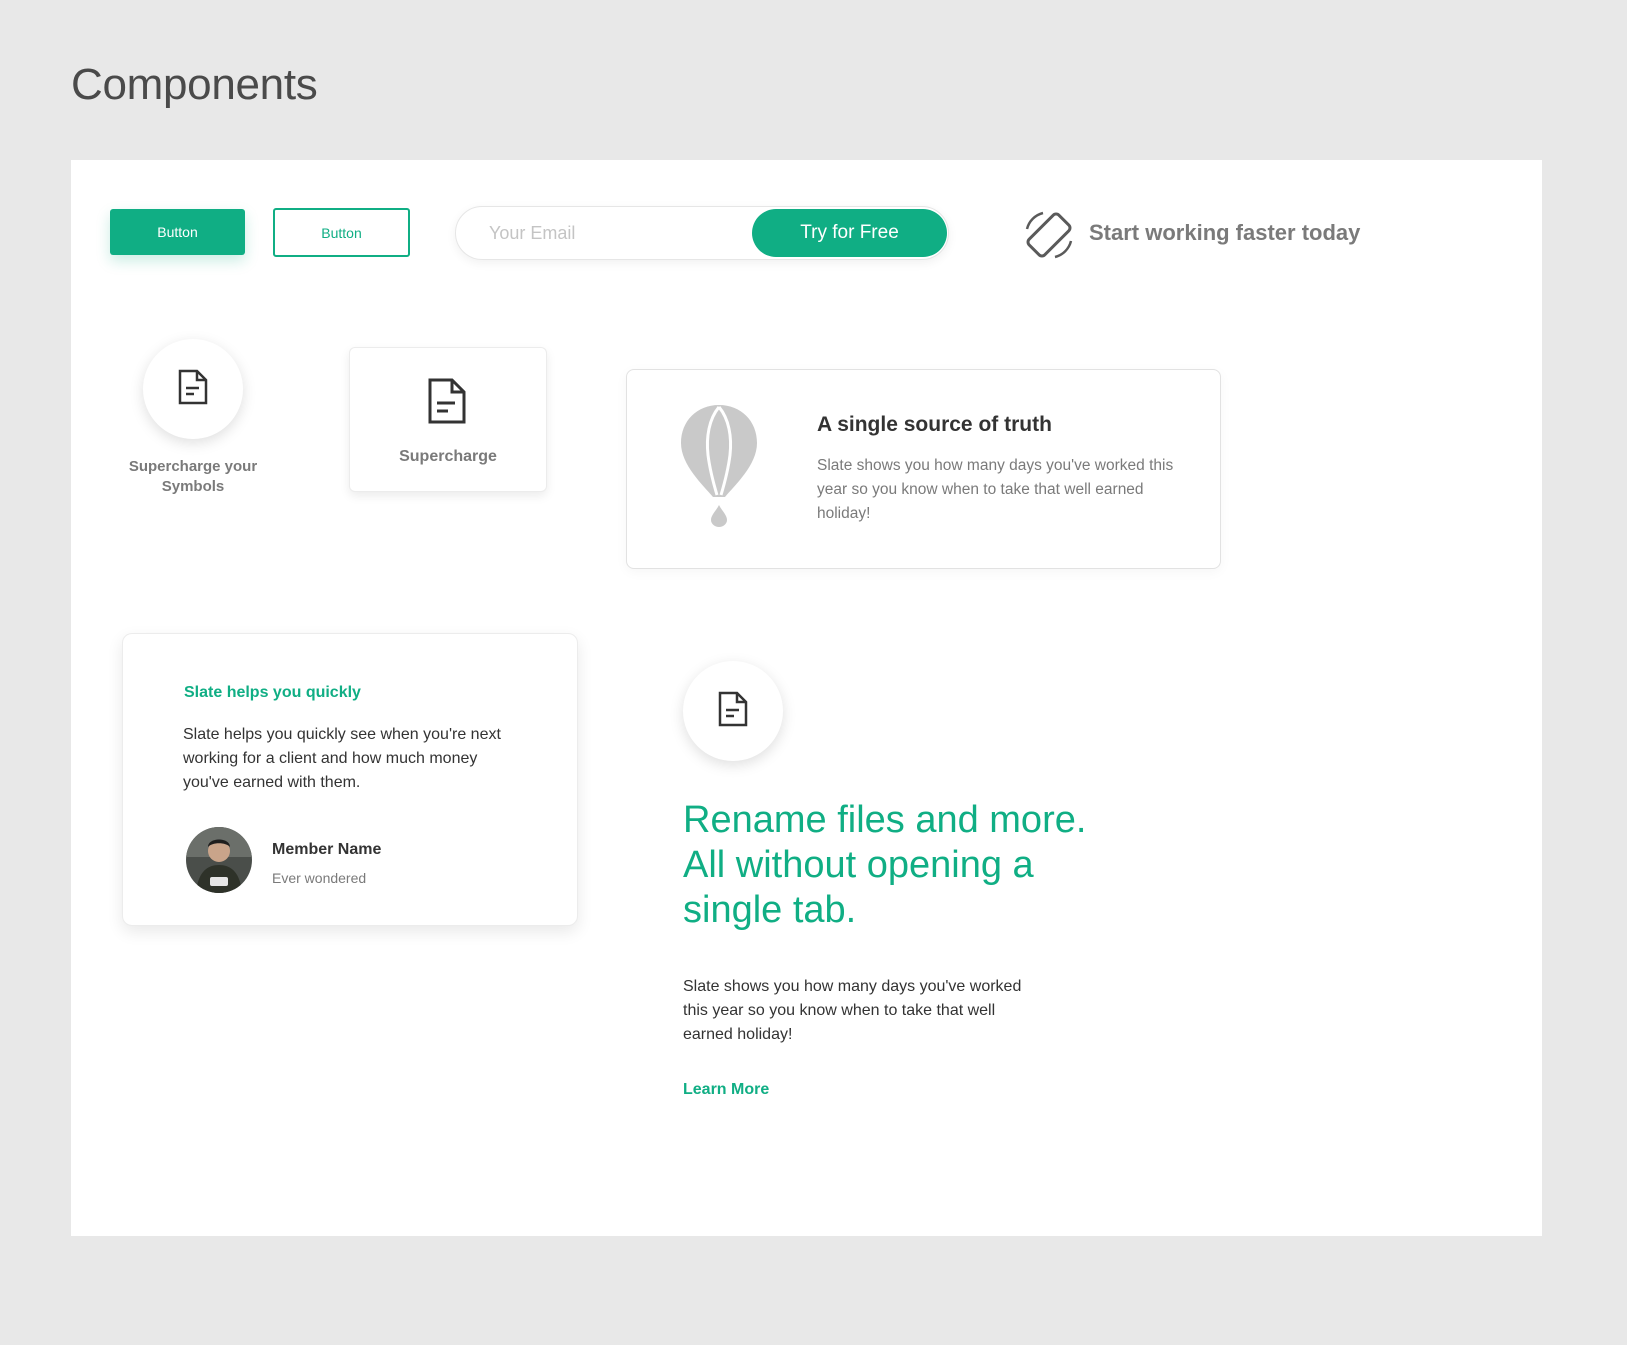 This screenshot has height=1345, width=1627. I want to click on feature-card: Supercharge, so click(448, 419).